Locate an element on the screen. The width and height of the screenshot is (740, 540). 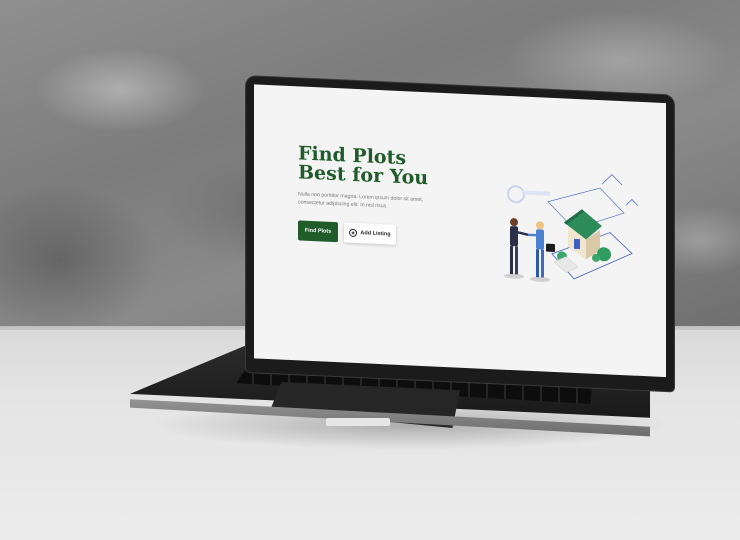
person-left-head is located at coordinates (514, 222).